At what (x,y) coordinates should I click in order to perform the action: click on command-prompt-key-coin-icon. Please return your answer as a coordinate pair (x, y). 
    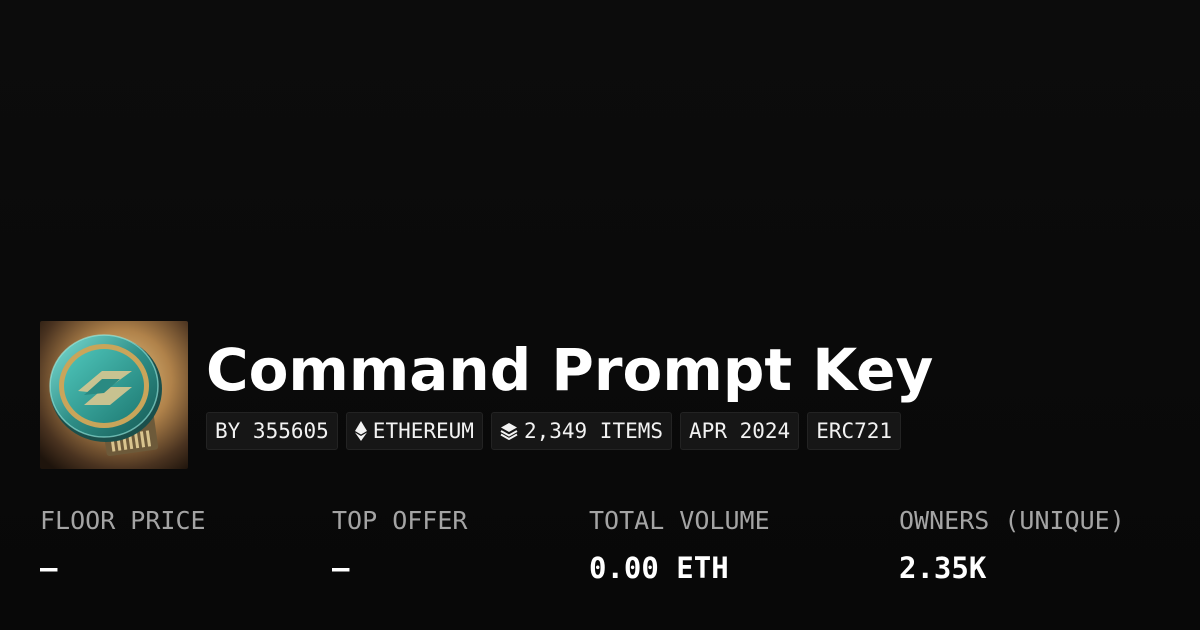
    Looking at the image, I should click on (114, 395).